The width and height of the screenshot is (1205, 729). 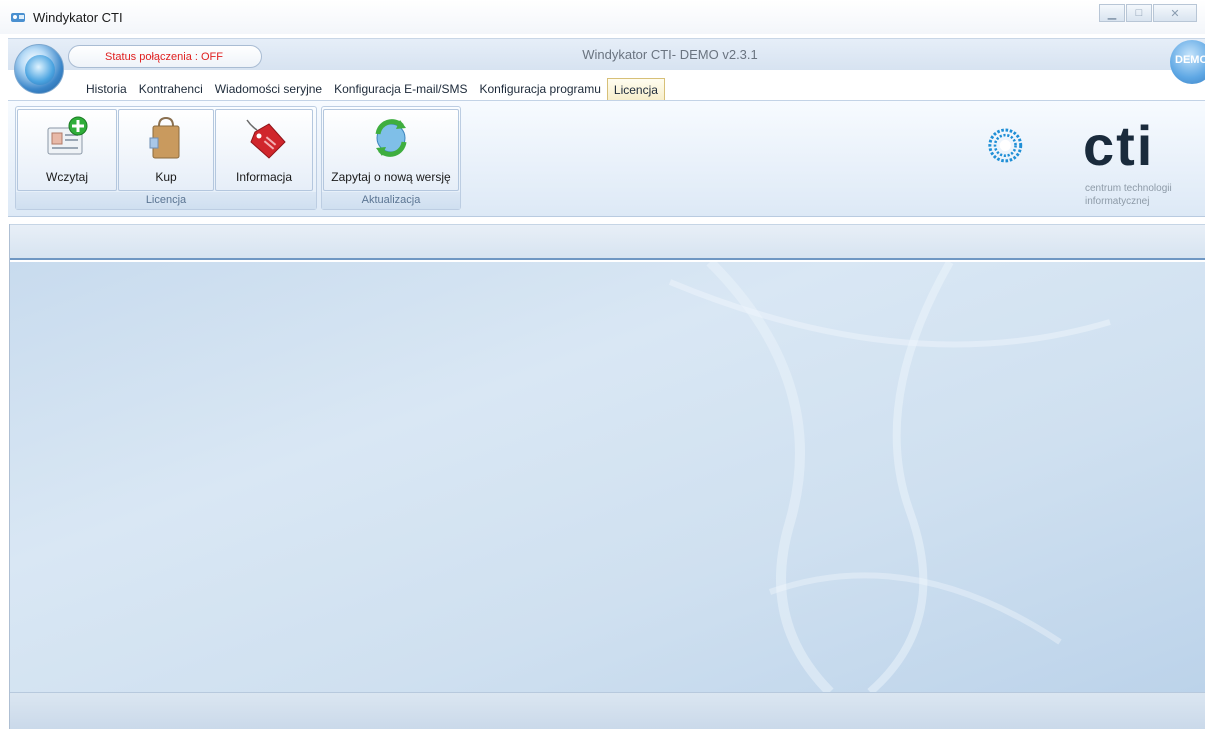 I want to click on wczytaj-button: Wczytaj, so click(x=67, y=150).